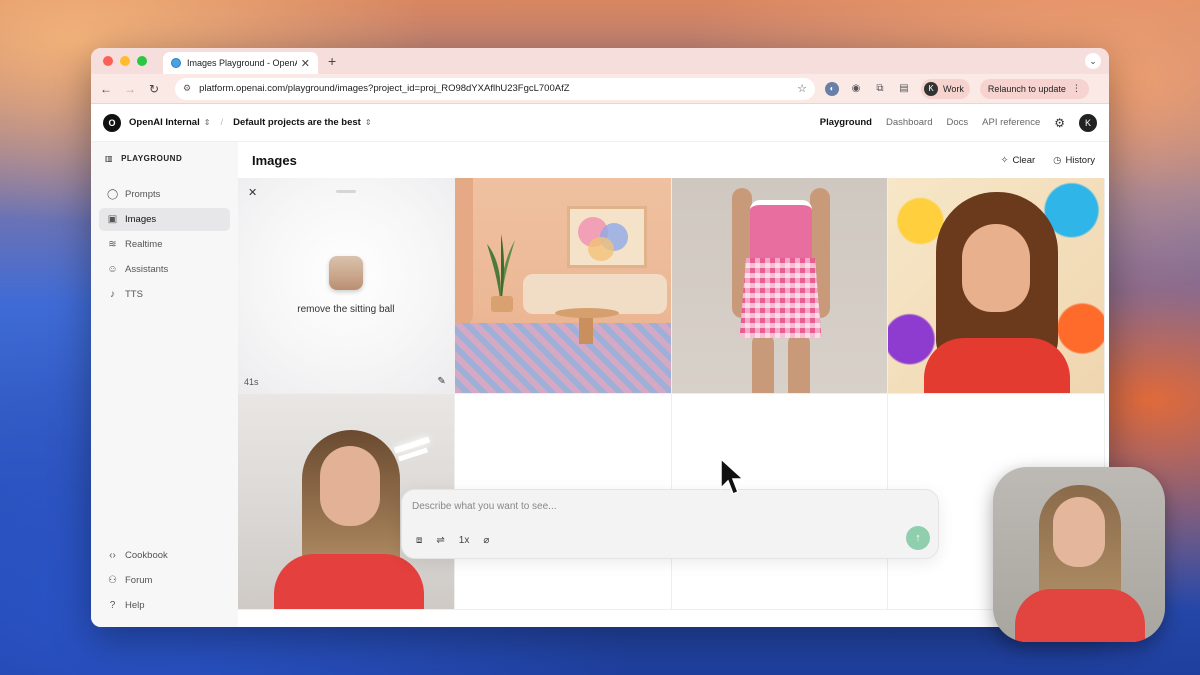  What do you see at coordinates (112, 219) in the screenshot?
I see `image-icon: ▣` at bounding box center [112, 219].